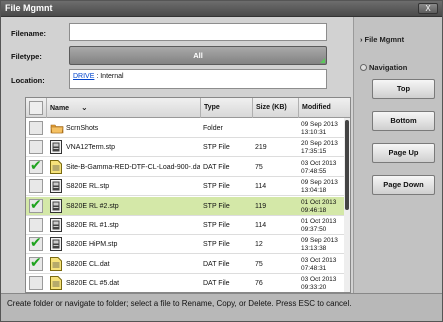  I want to click on modified-time: 09:46:18, so click(314, 210).